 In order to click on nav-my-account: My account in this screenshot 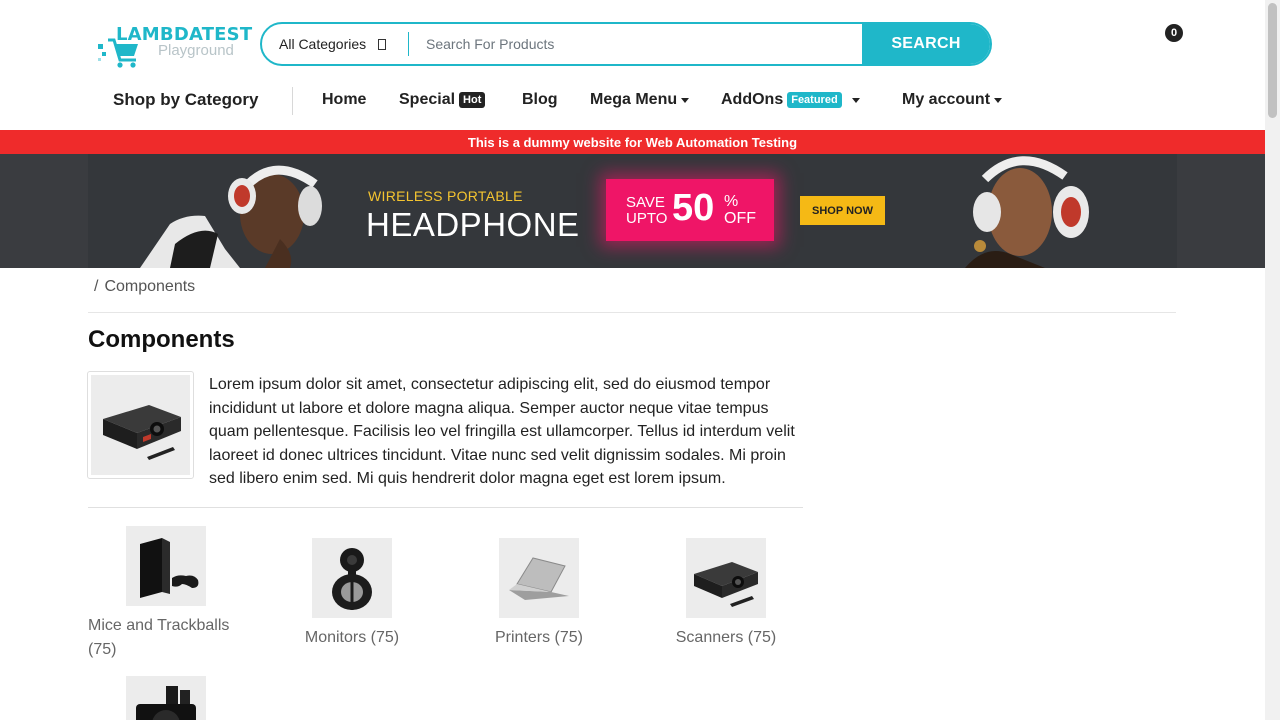, I will do `click(952, 100)`.